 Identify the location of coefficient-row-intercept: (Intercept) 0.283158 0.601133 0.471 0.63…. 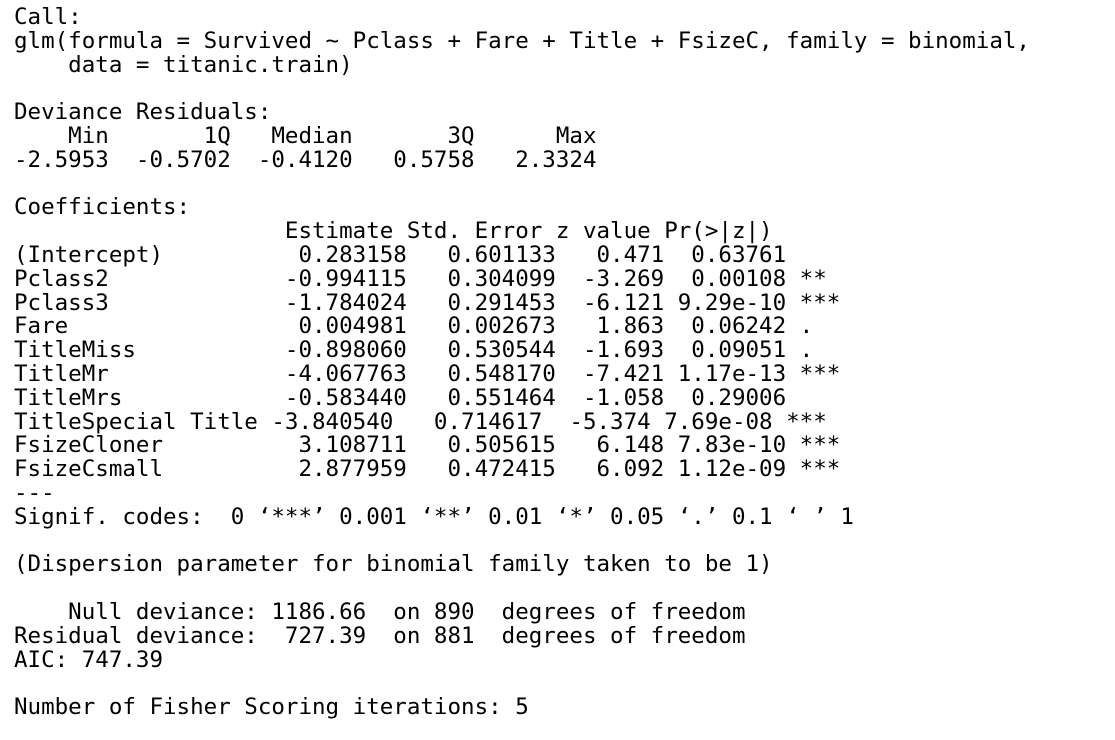
(400, 254).